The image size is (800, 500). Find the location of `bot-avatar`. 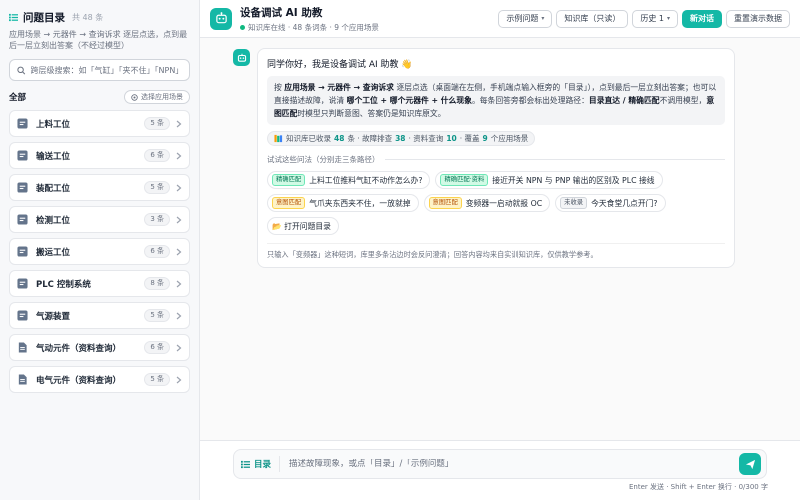

bot-avatar is located at coordinates (221, 18).